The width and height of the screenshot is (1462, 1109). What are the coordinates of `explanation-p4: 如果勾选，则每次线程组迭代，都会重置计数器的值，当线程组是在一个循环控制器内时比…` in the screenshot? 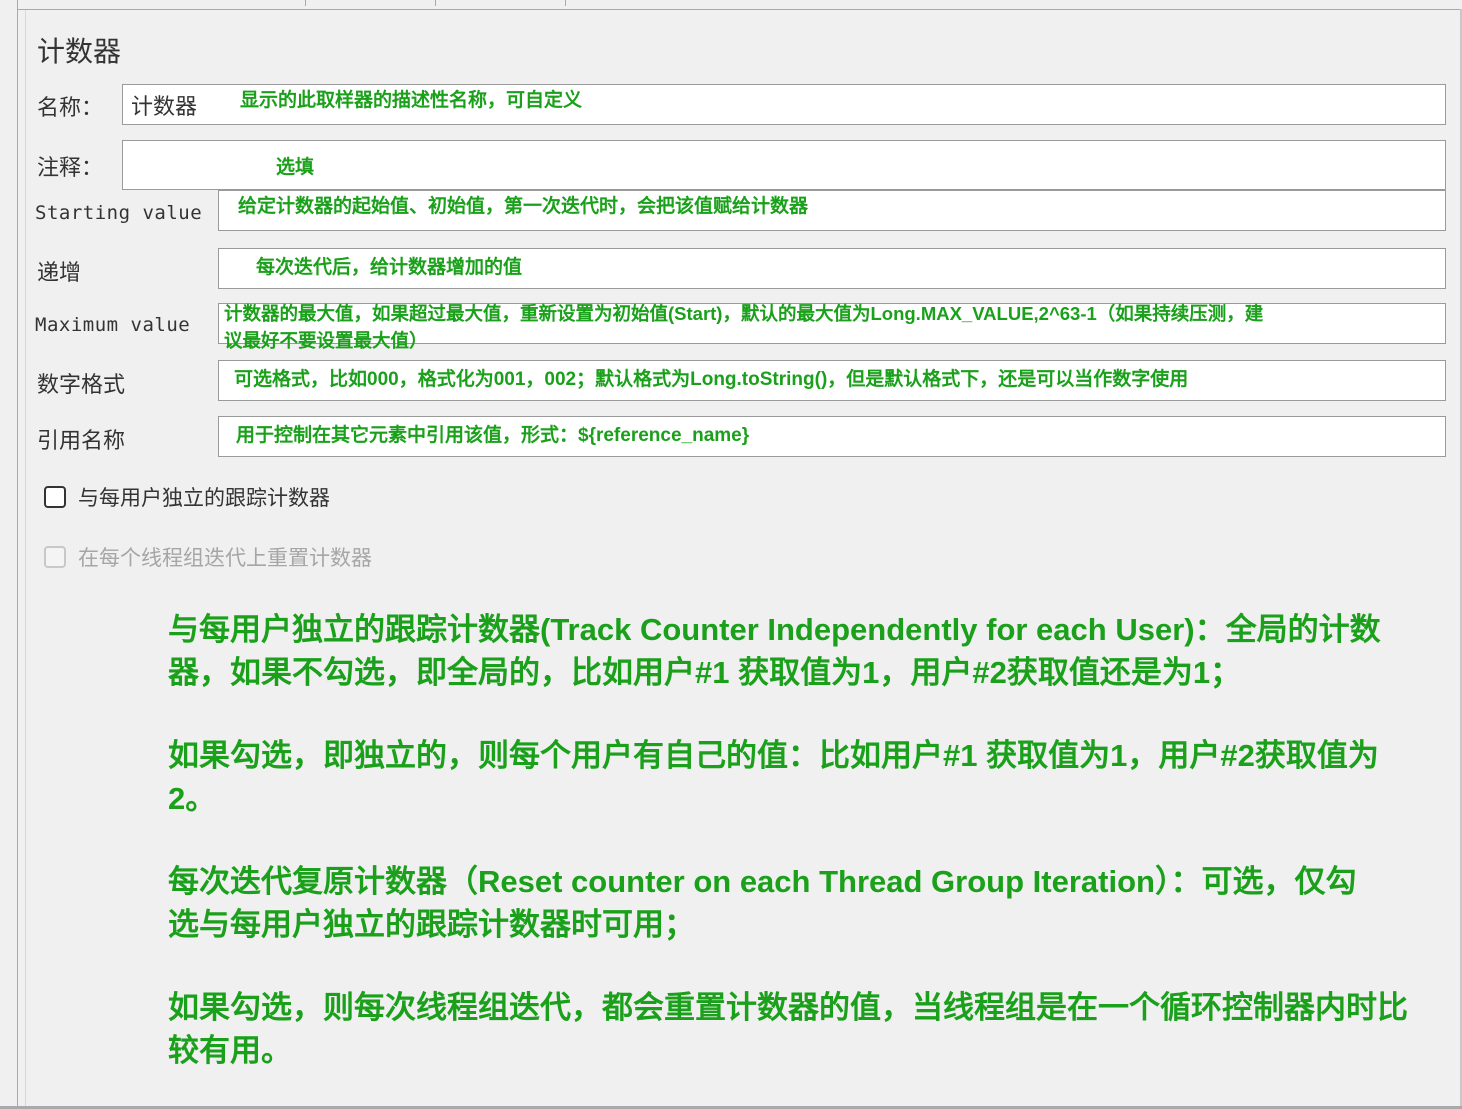 It's located at (813, 1029).